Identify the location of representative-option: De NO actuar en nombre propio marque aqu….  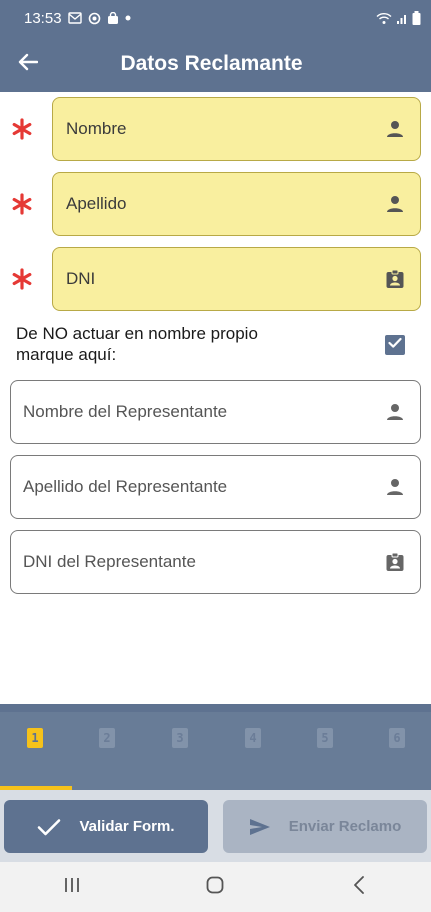
(216, 346).